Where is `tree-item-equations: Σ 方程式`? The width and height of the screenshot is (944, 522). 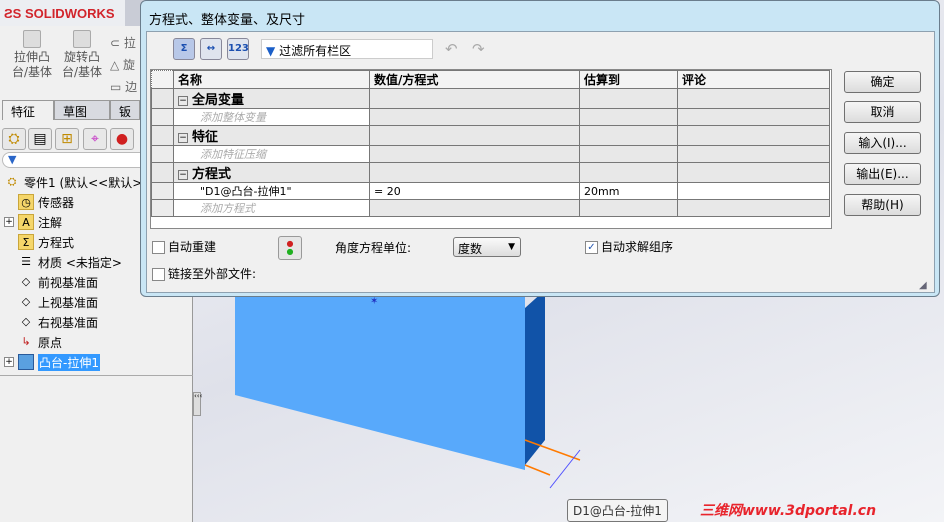
tree-item-equations: Σ 方程式 is located at coordinates (39, 242).